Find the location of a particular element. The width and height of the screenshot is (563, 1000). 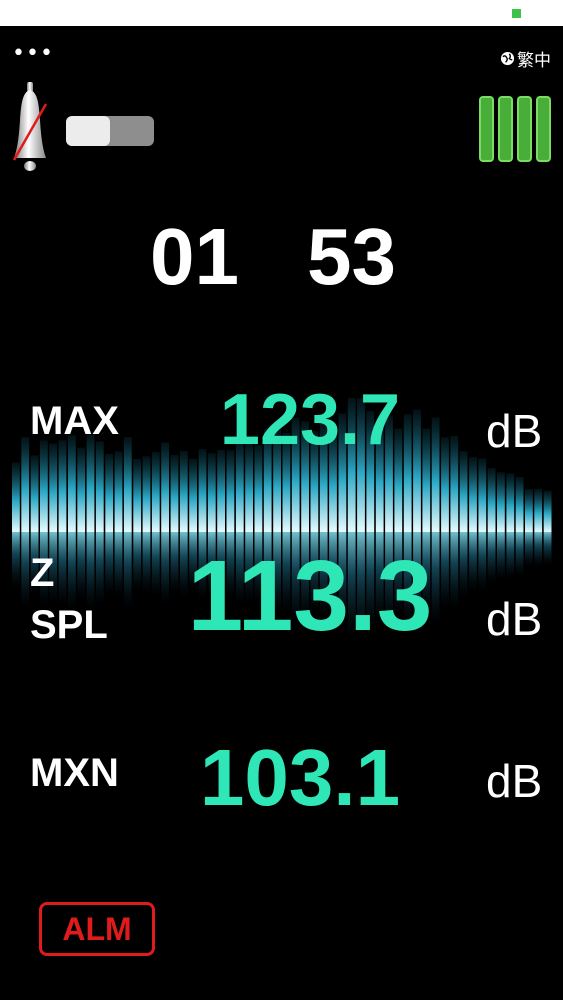

bell-muted-icon is located at coordinates (30, 127).